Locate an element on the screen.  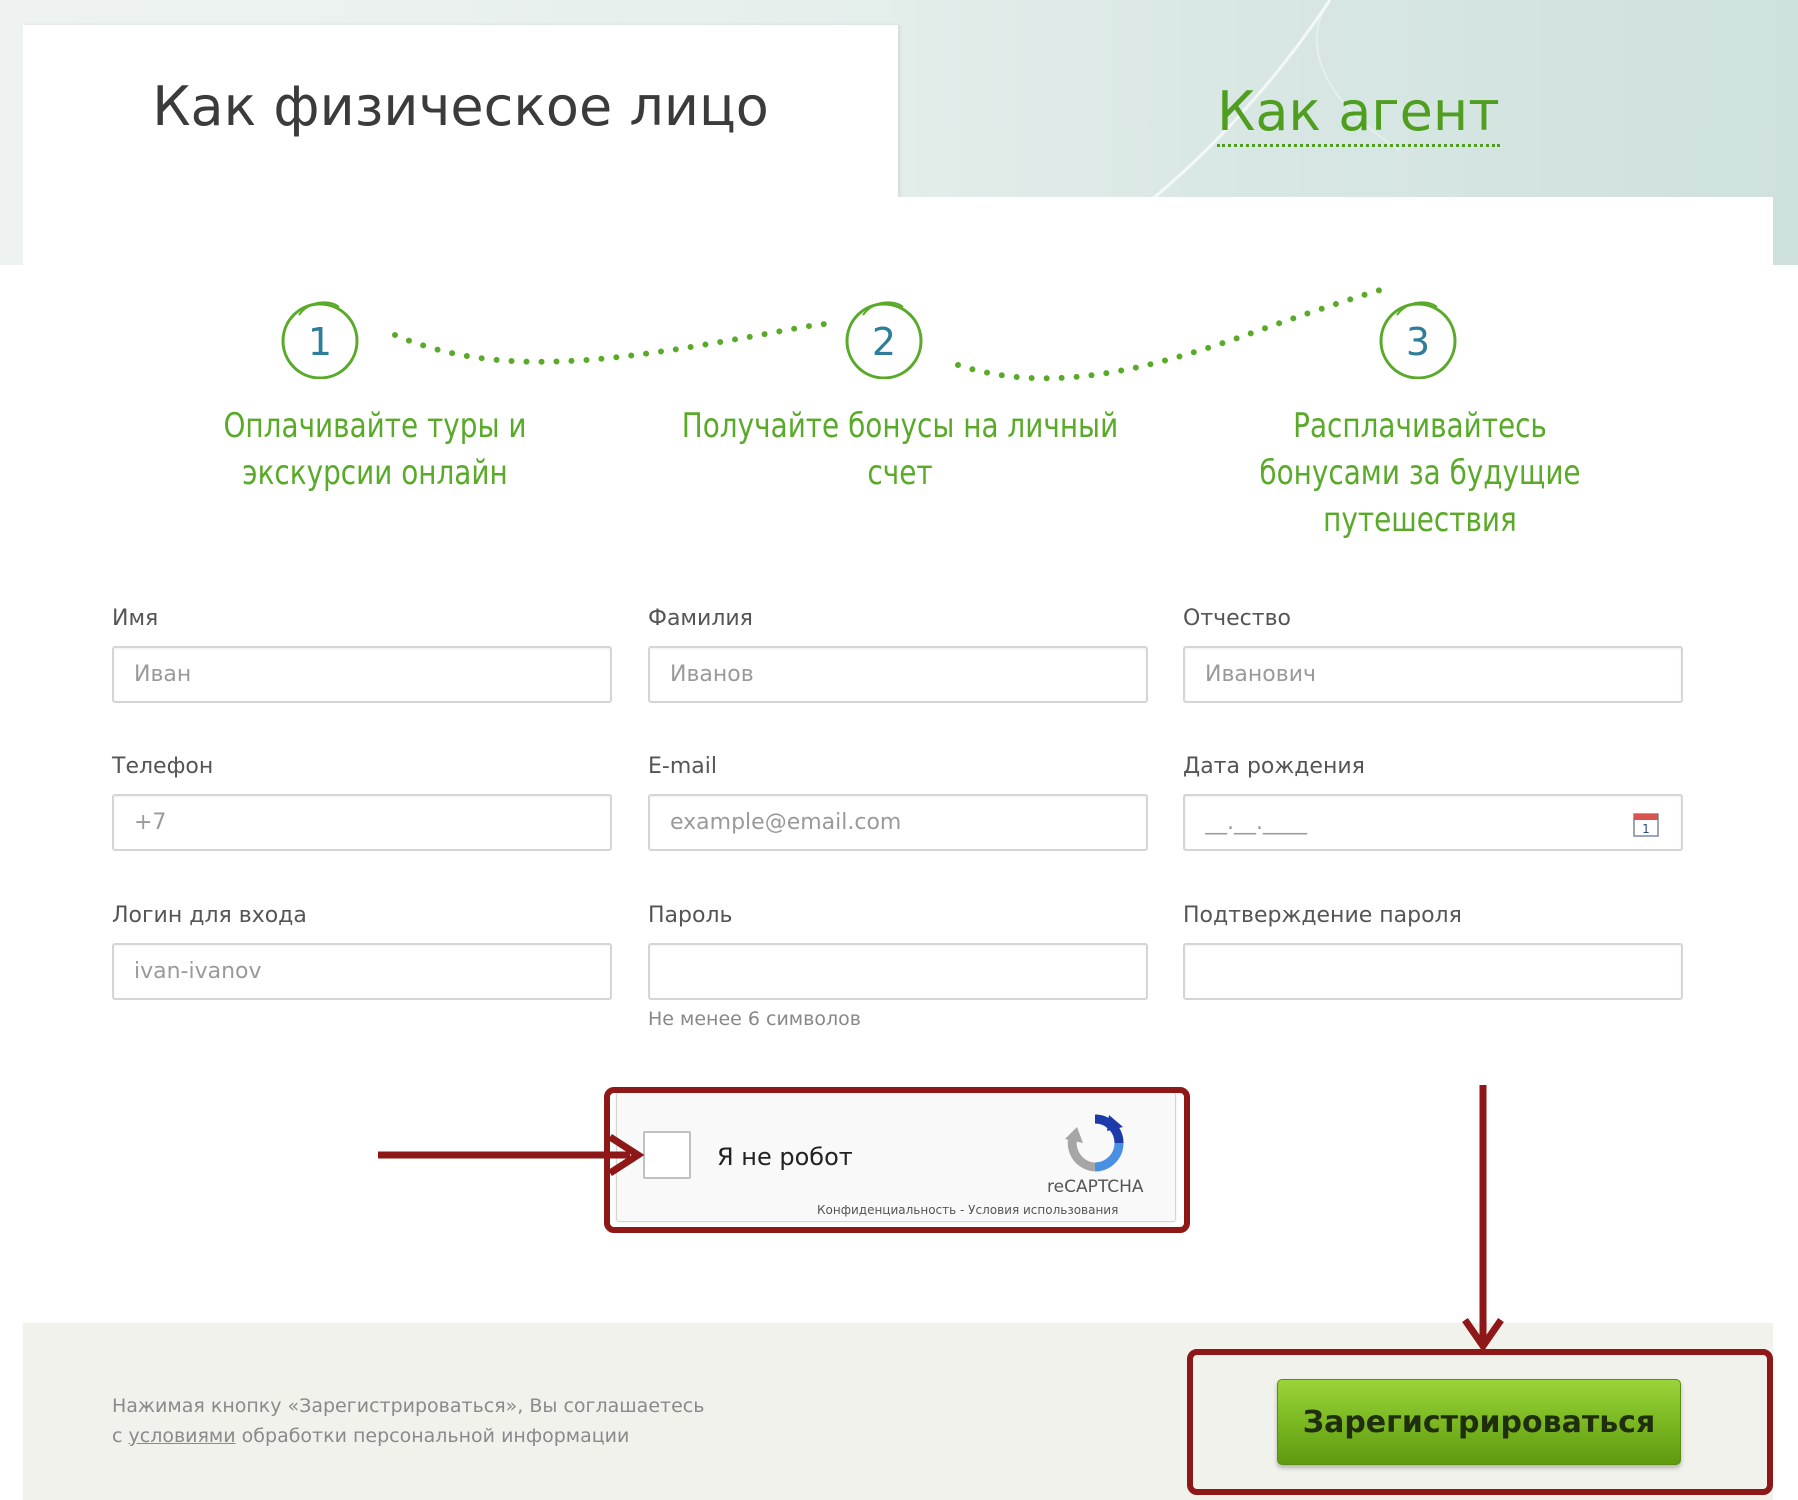
step-3-circle-icon: 3 is located at coordinates (1418, 340).